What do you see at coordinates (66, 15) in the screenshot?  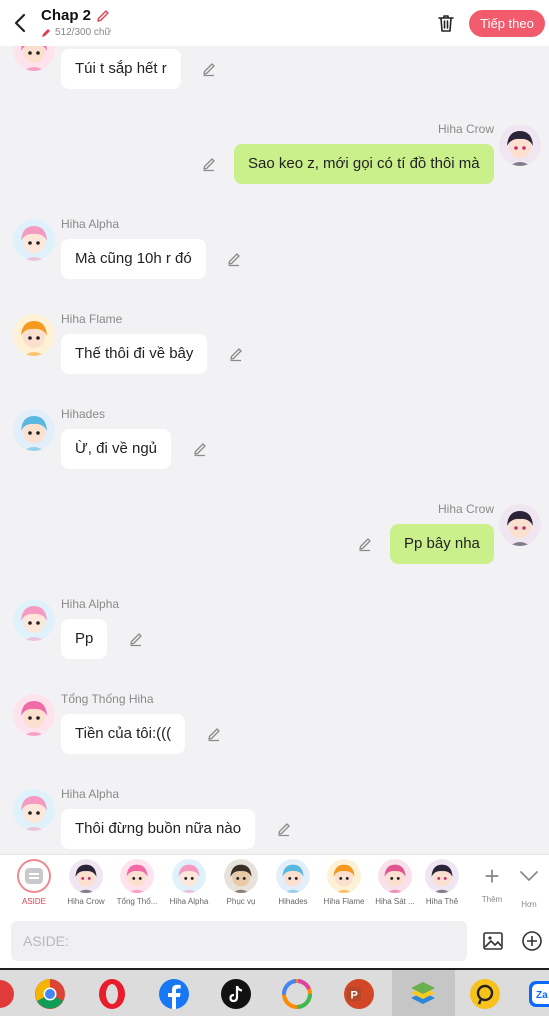 I see `chapter-title: Chap 2` at bounding box center [66, 15].